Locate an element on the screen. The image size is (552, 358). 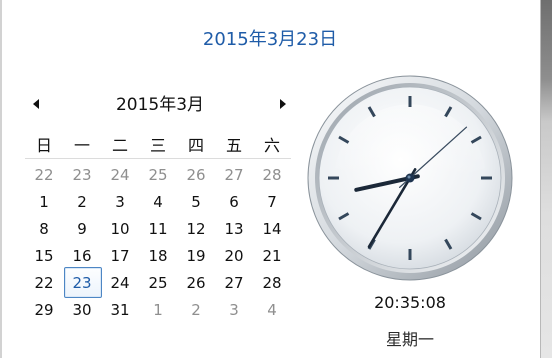
calendar-day: 24 is located at coordinates (120, 282).